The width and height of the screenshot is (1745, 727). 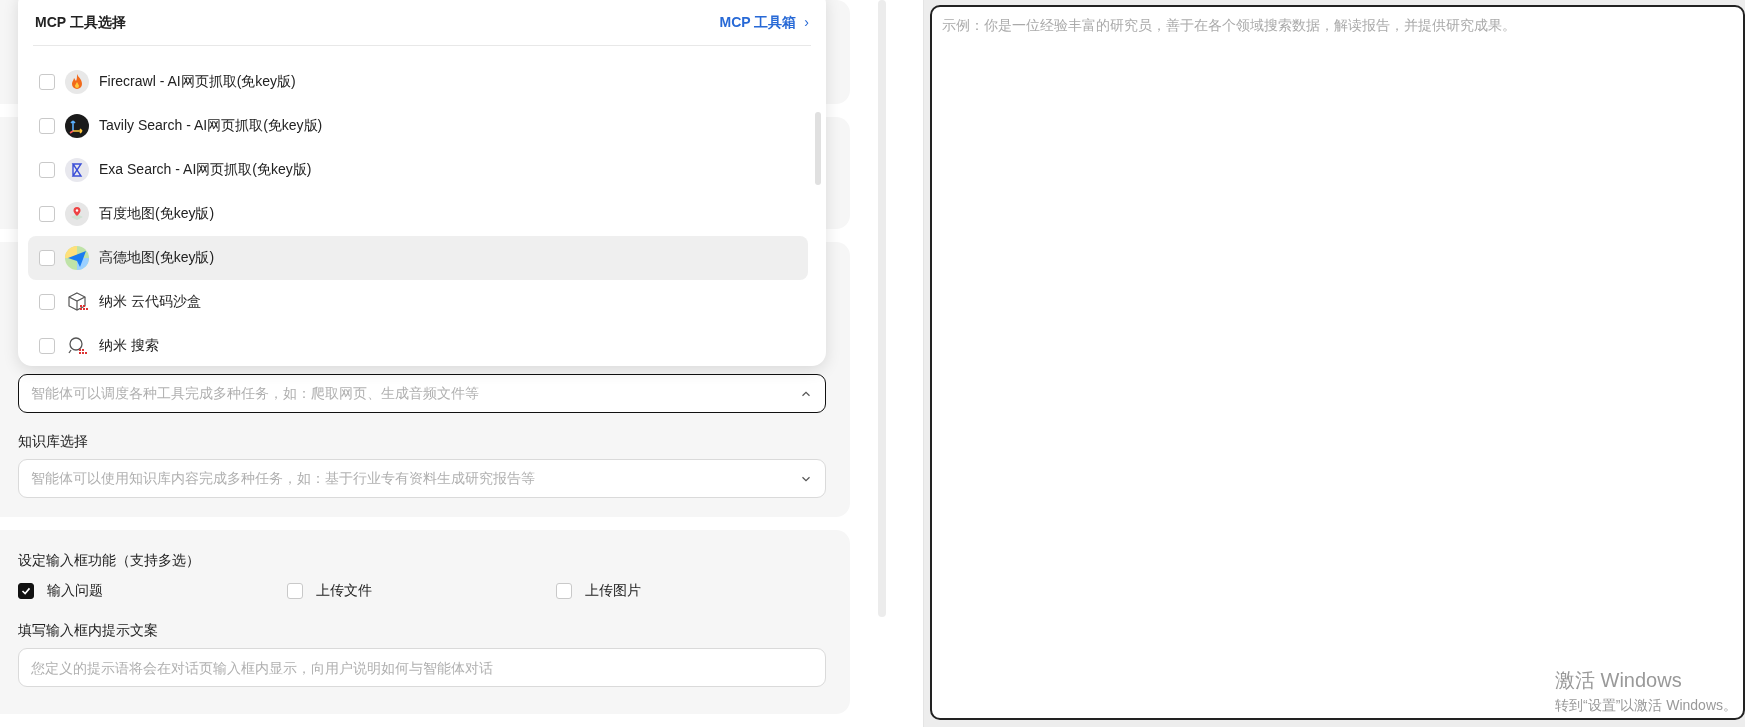 What do you see at coordinates (77, 126) in the screenshot?
I see `arrows-icon` at bounding box center [77, 126].